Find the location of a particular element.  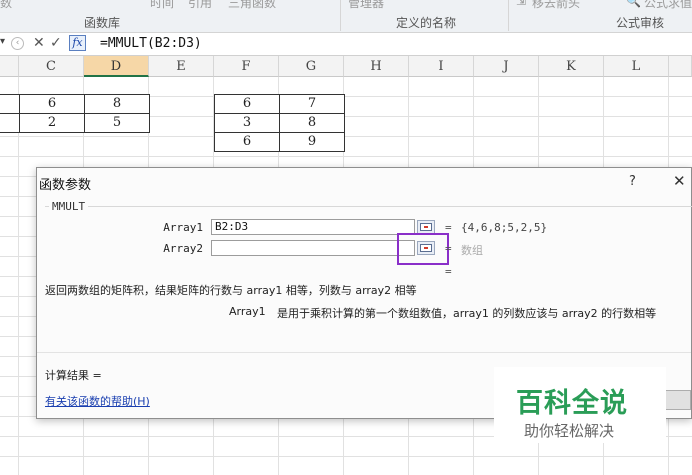

column-header-g: G is located at coordinates (311, 66).